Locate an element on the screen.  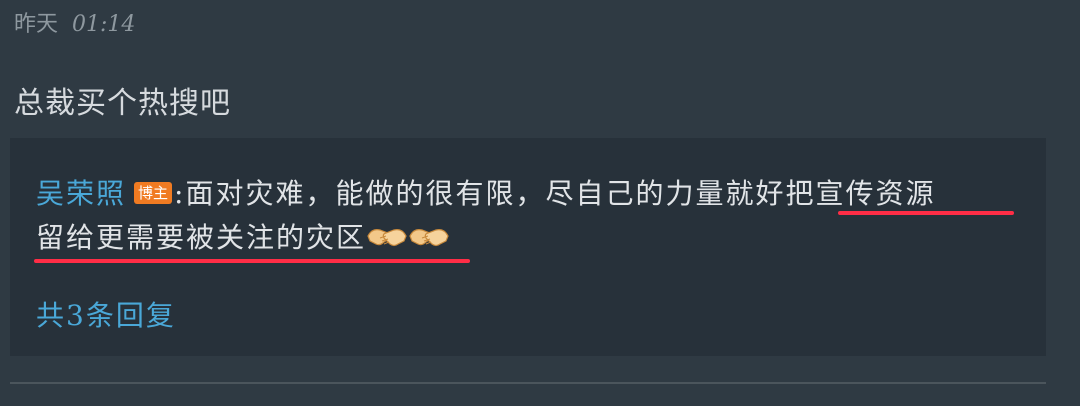
author-badge: 博主 is located at coordinates (153, 193).